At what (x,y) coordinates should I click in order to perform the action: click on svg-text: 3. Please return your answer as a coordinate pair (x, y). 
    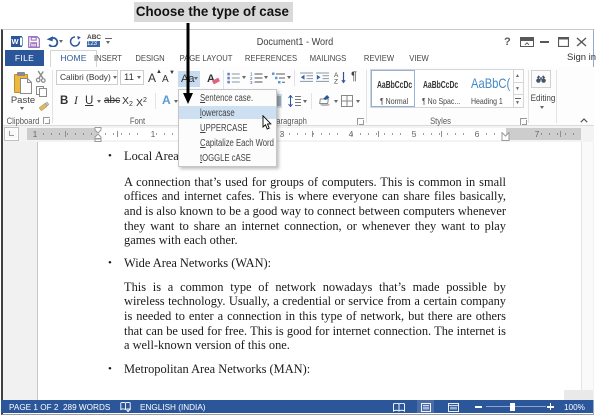
    Looking at the image, I should click on (251, 82).